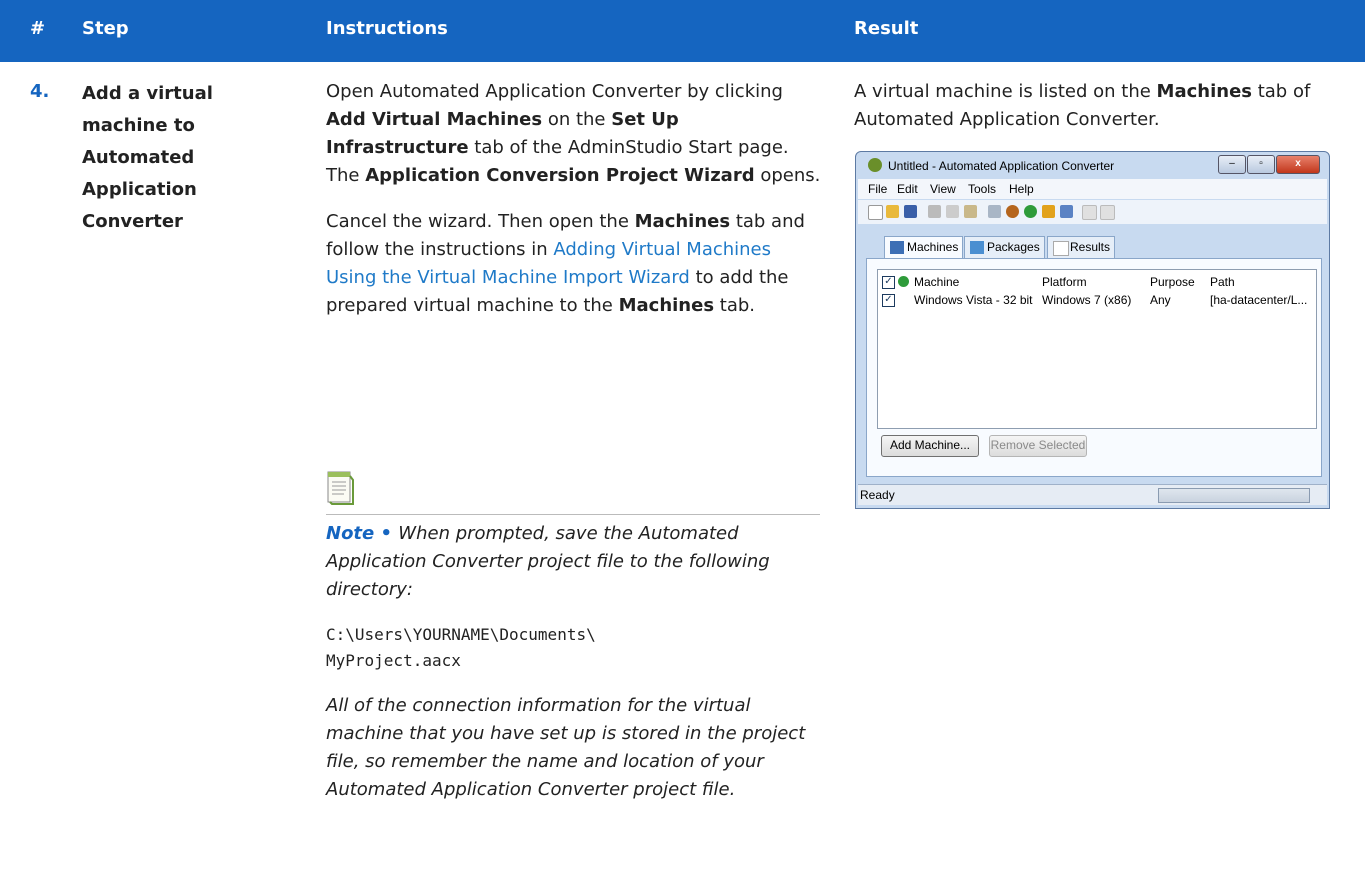  What do you see at coordinates (1222, 282) in the screenshot?
I see `col-path: Path` at bounding box center [1222, 282].